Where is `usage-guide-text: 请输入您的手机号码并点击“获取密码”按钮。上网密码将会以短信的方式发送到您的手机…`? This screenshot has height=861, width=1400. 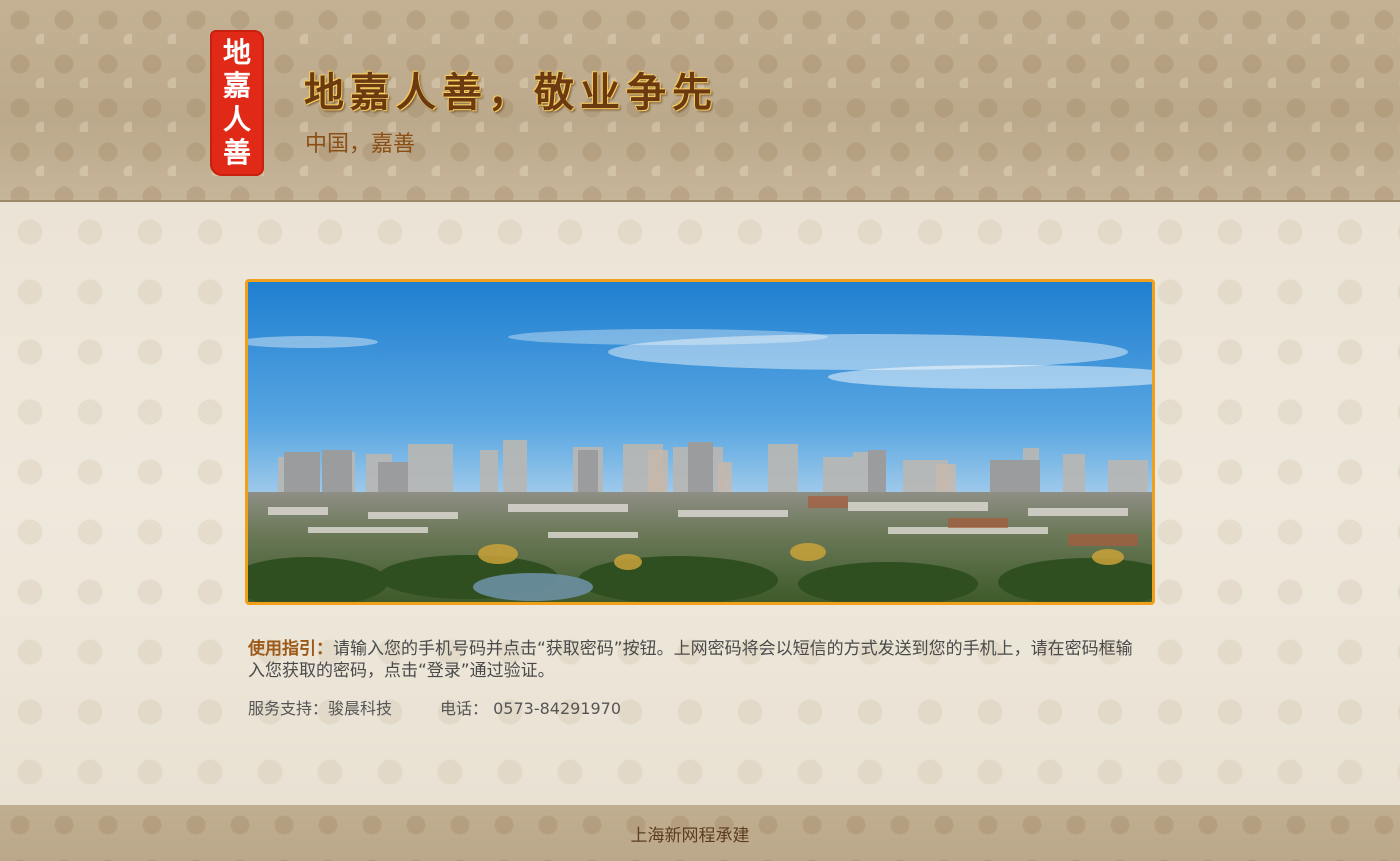
usage-guide-text: 请输入您的手机号码并点击“获取密码”按钮。上网密码将会以短信的方式发送到您的手机… is located at coordinates (690, 660).